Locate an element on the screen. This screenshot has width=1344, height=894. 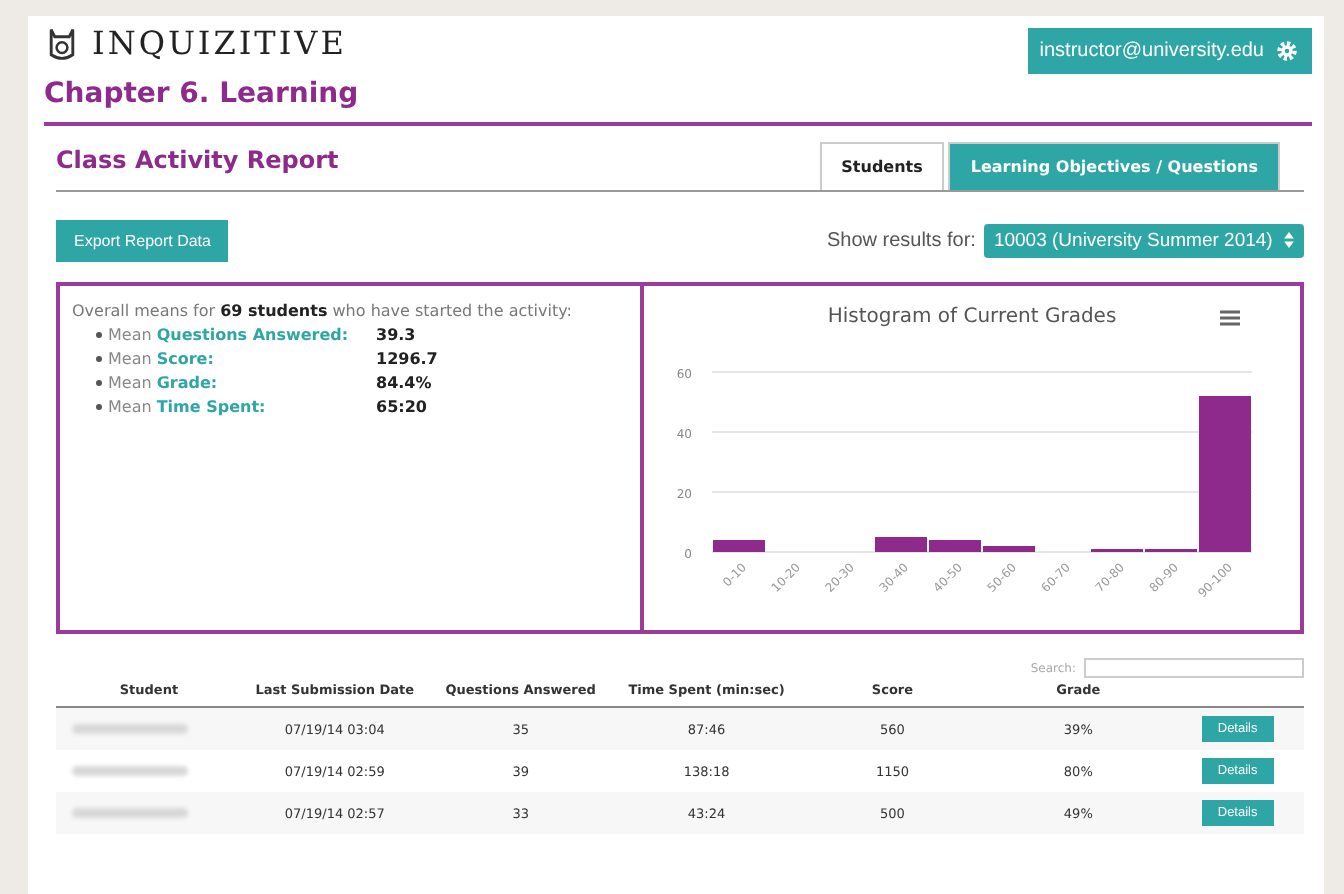
metric-value: 84.4% is located at coordinates (404, 383).